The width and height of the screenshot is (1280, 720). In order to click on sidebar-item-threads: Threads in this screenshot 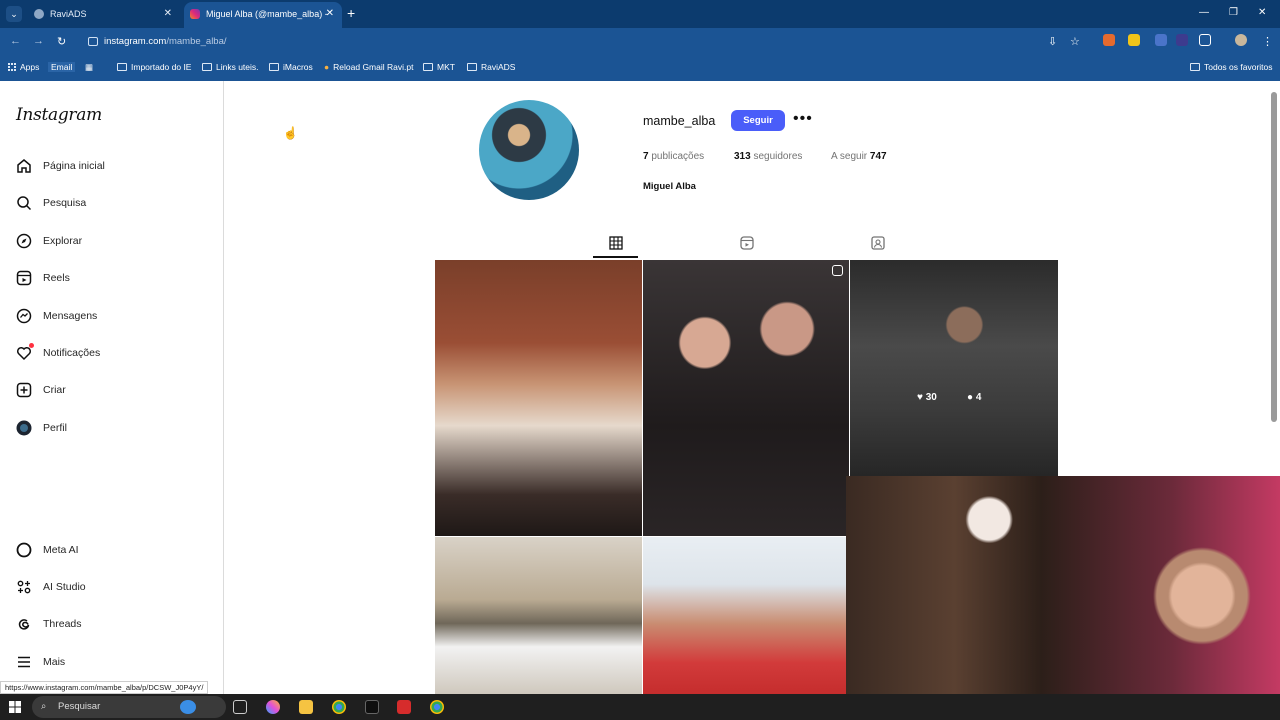, I will do `click(111, 624)`.